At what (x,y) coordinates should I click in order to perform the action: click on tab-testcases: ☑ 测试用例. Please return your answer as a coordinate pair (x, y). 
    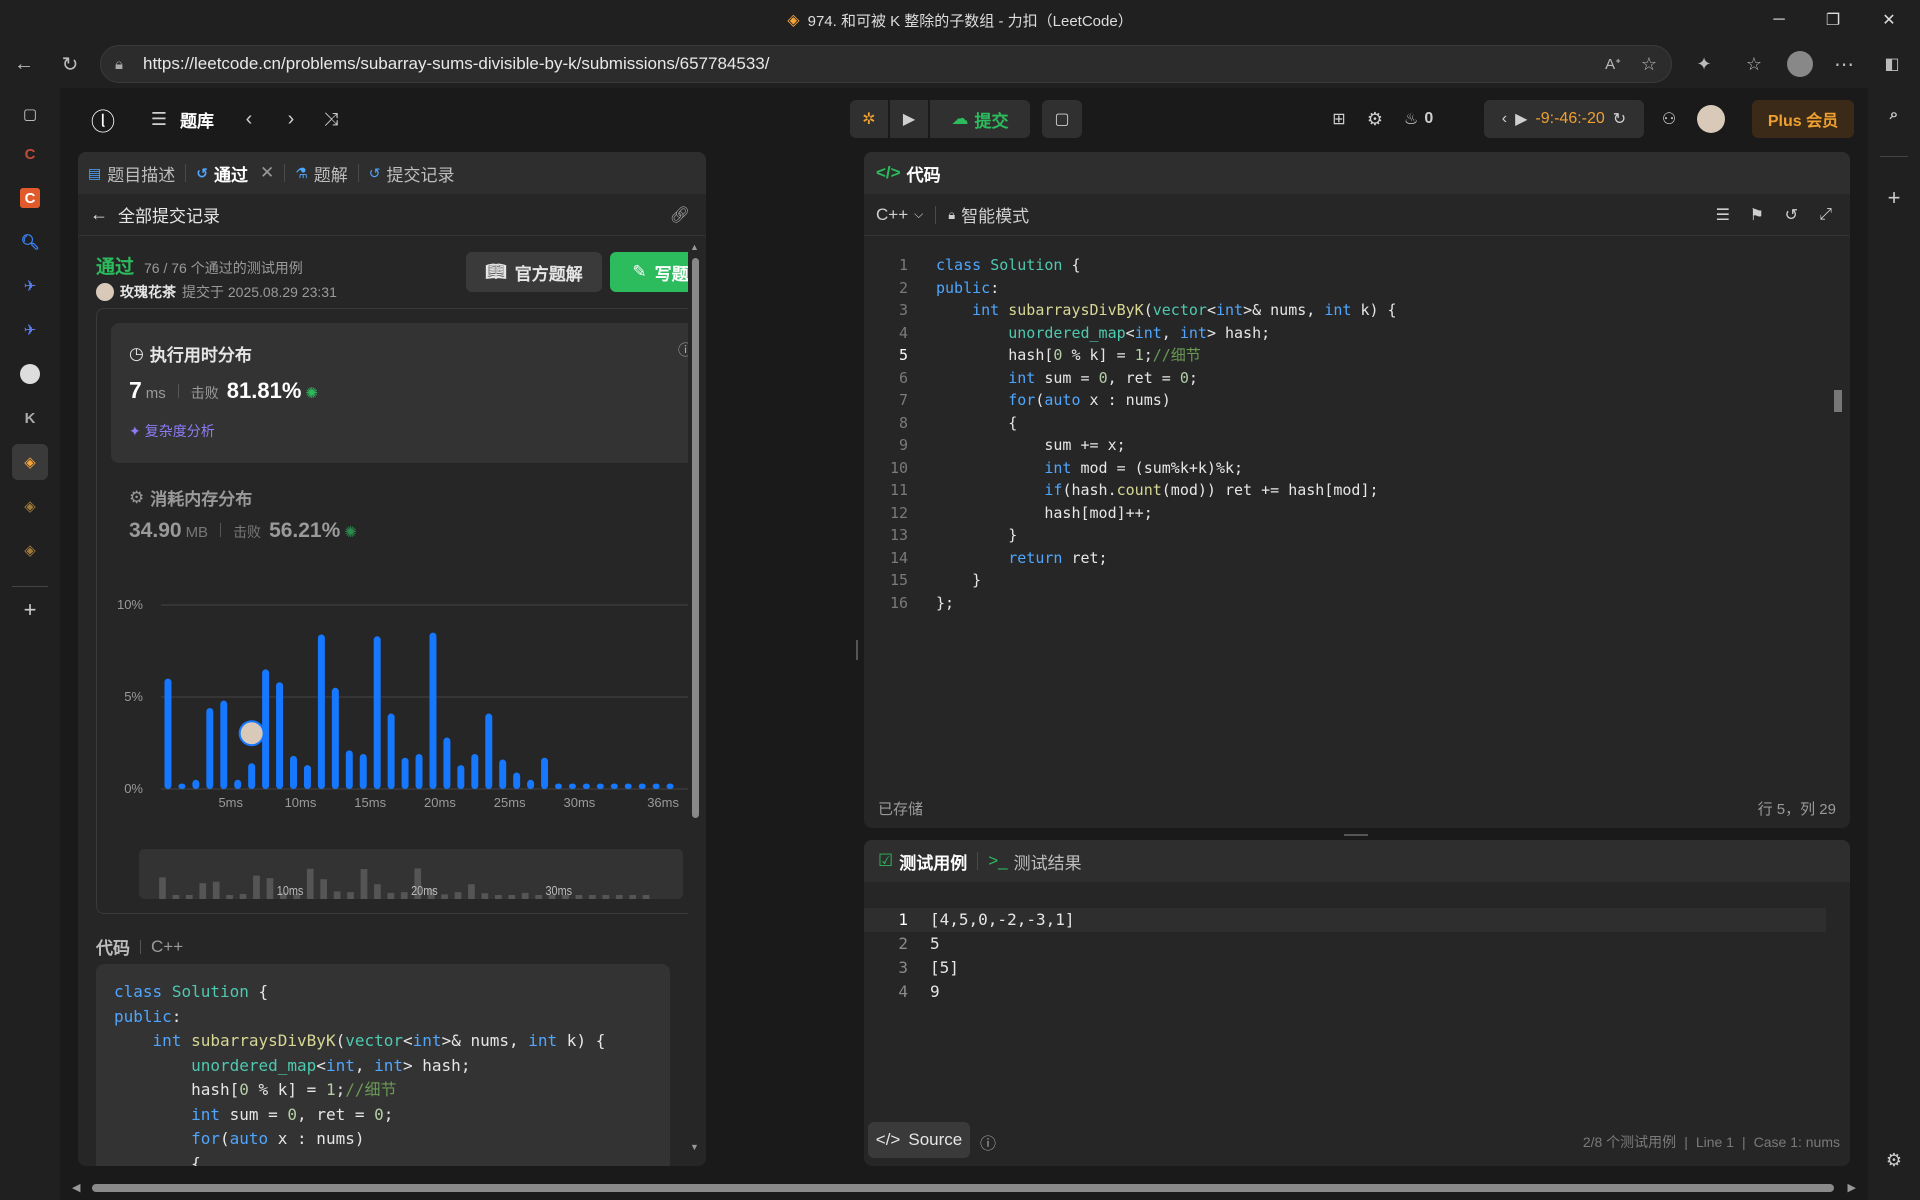
    Looking at the image, I should click on (922, 861).